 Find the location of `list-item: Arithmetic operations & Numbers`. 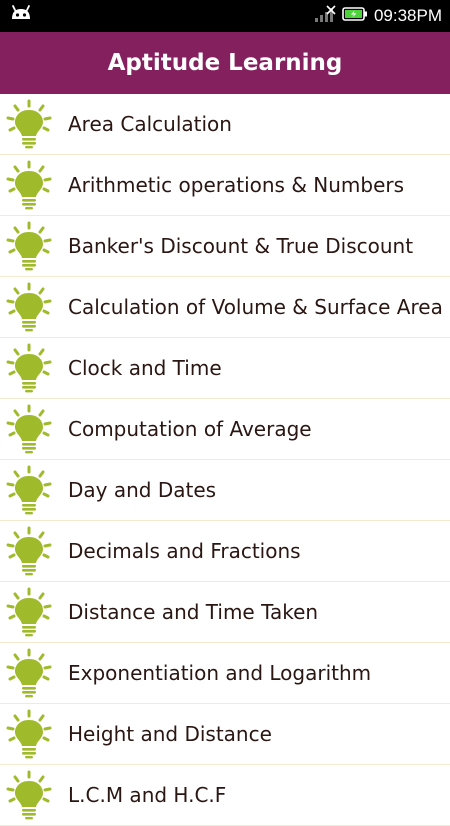

list-item: Arithmetic operations & Numbers is located at coordinates (225, 185).